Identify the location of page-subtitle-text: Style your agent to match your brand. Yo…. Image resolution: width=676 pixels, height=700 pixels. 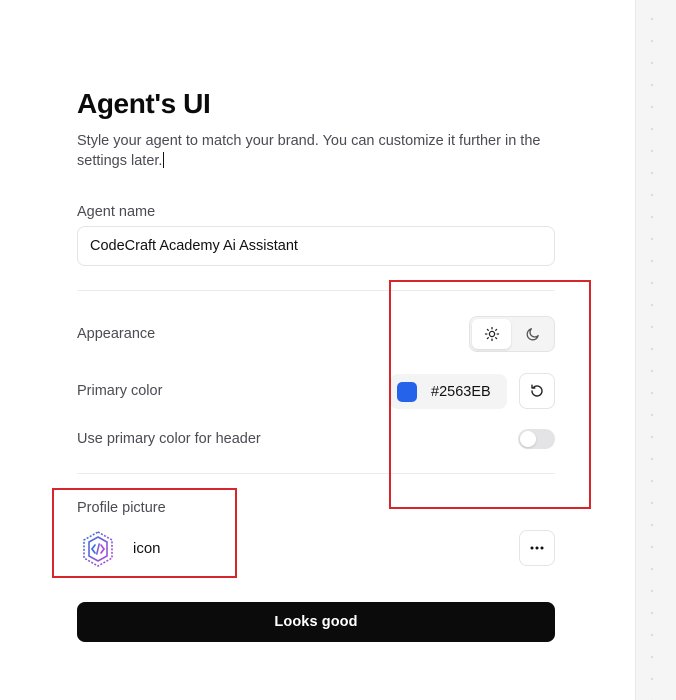
(309, 151).